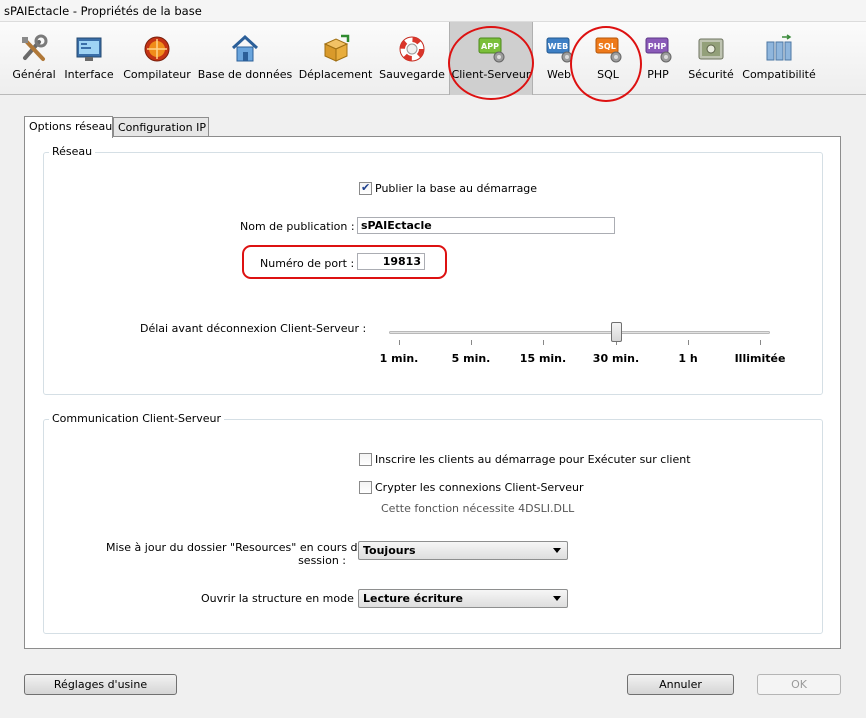 This screenshot has height=718, width=866. I want to click on move-box-icon, so click(336, 48).